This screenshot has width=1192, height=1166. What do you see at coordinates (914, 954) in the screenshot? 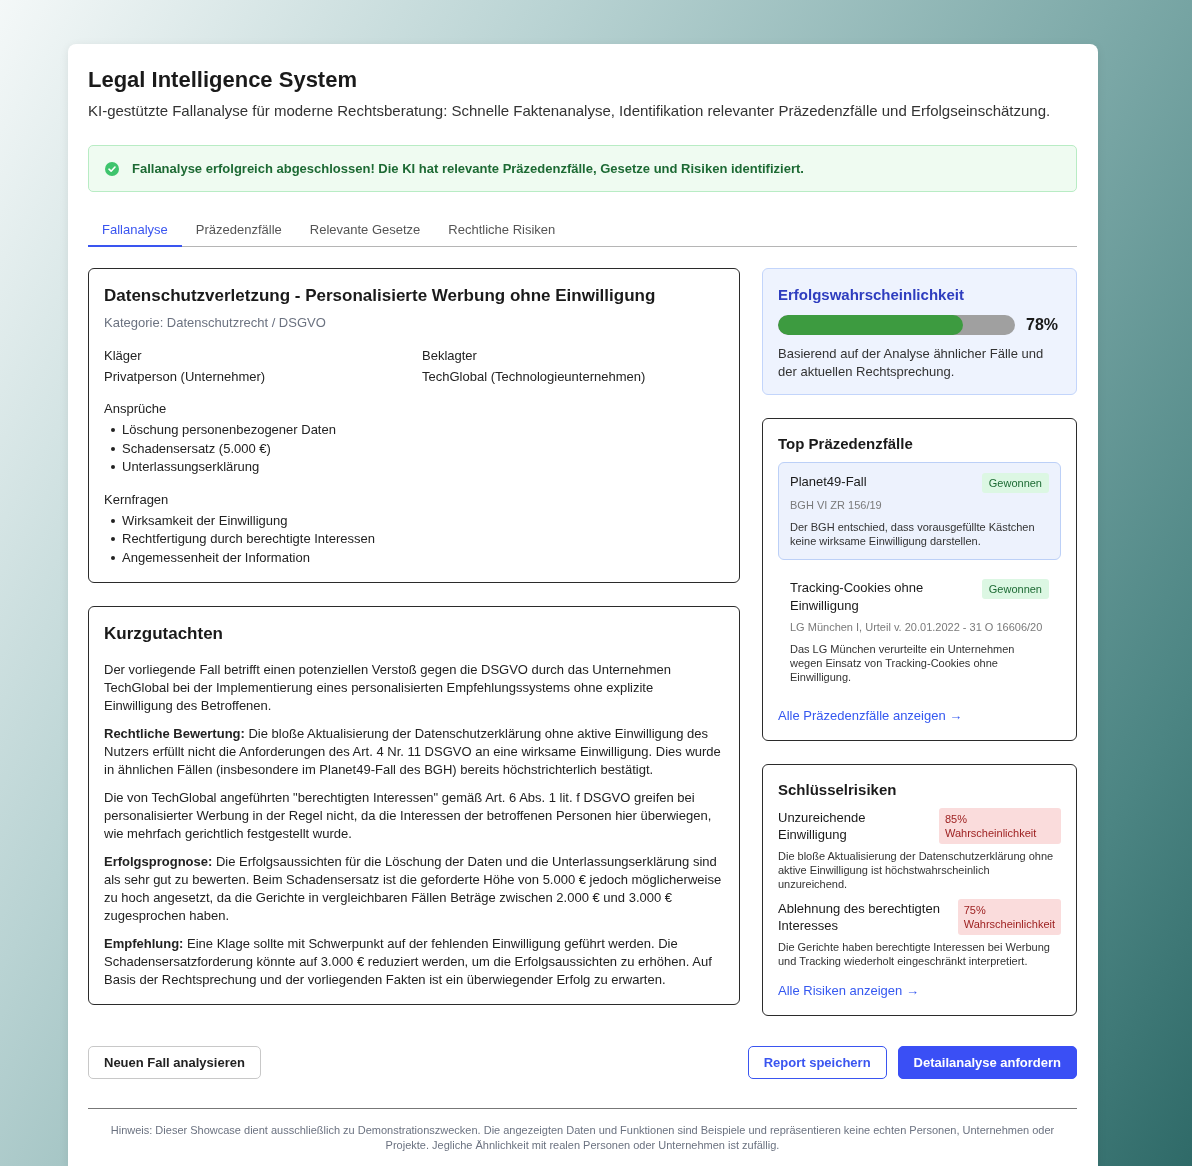
I see `risk-description: Die Gerichte haben berechtigte Interessen bei Werbung und Tracking wiederholt eingeschränkt interpretiert.` at bounding box center [914, 954].